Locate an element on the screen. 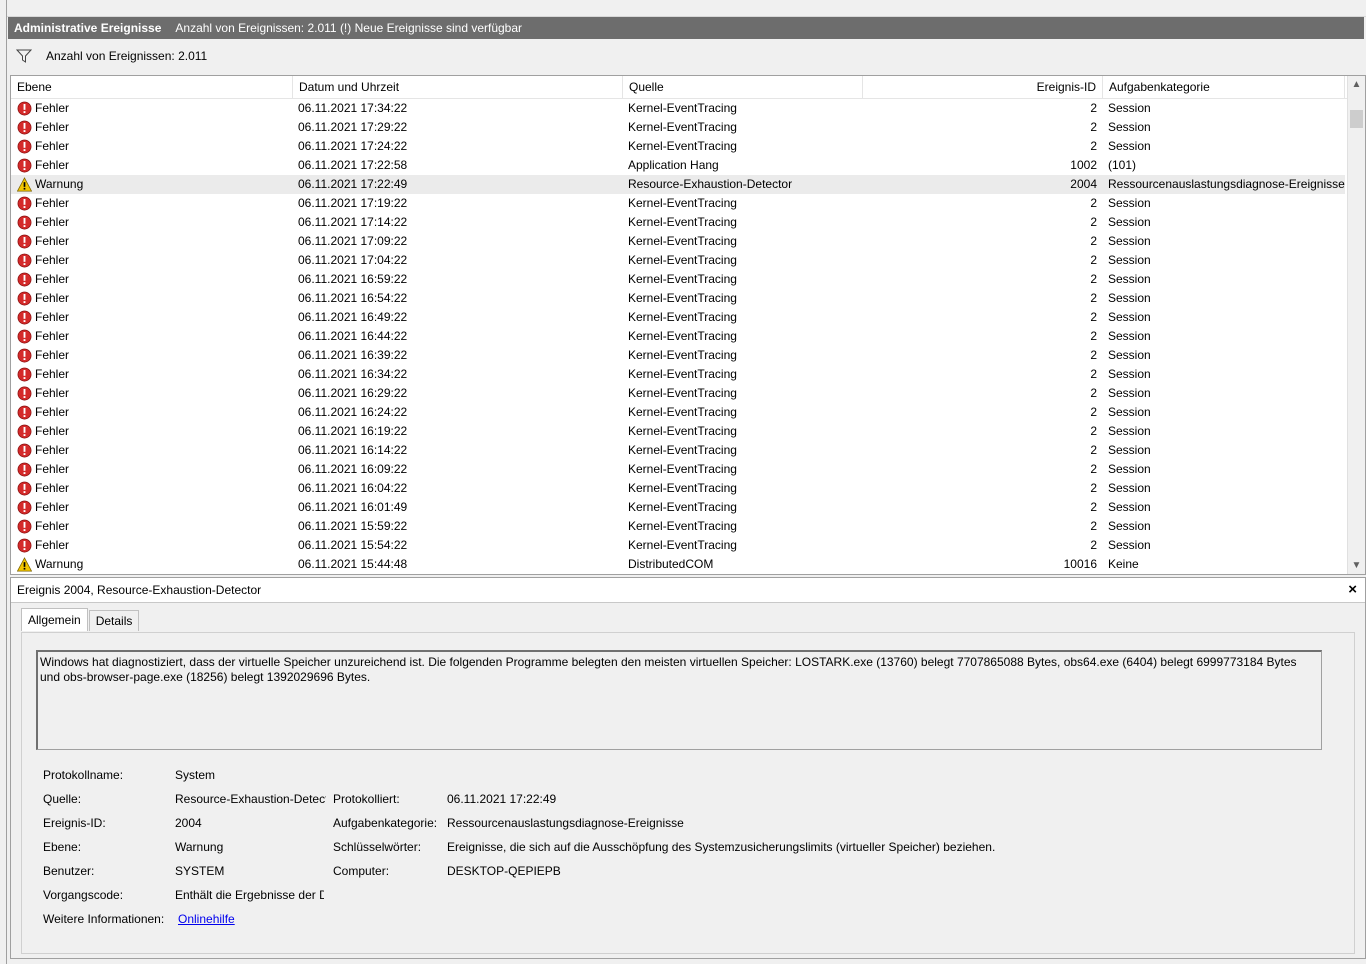 The height and width of the screenshot is (964, 1366). value-computer: DESKTOP-QEPIEPB is located at coordinates (504, 871).